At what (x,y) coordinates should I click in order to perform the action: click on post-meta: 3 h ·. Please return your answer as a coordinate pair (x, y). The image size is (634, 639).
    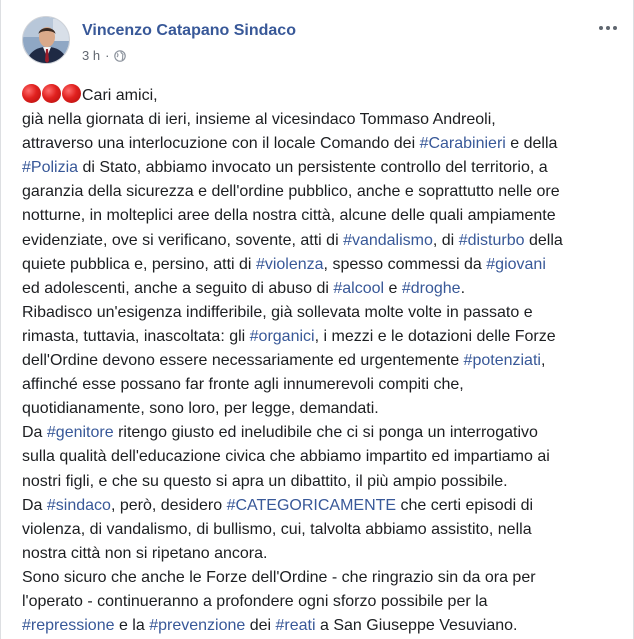
    Looking at the image, I should click on (104, 55).